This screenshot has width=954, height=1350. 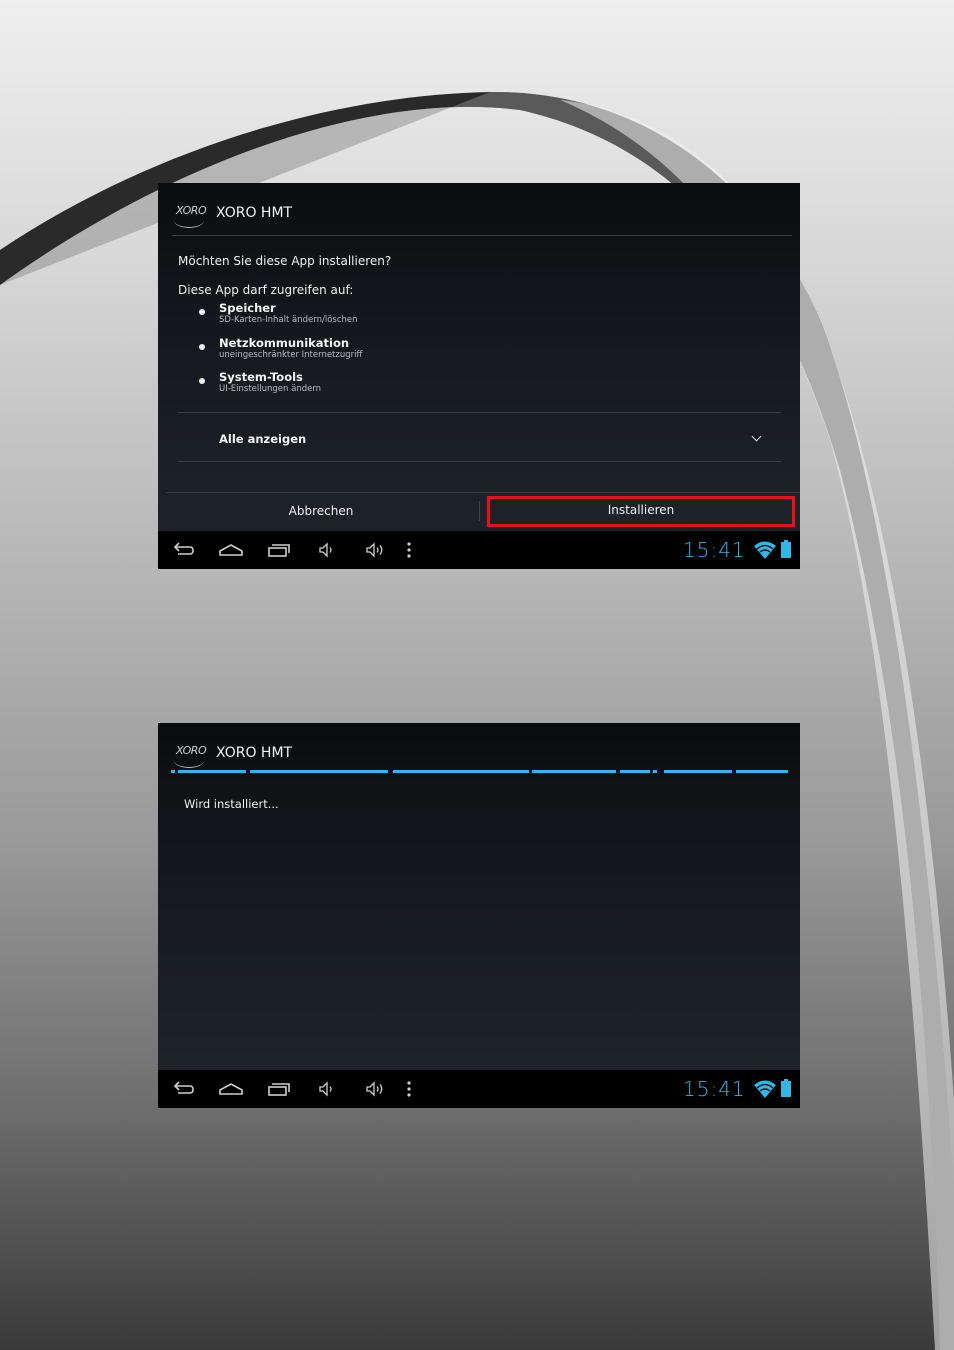 I want to click on button-bar-divider, so click(x=483, y=492).